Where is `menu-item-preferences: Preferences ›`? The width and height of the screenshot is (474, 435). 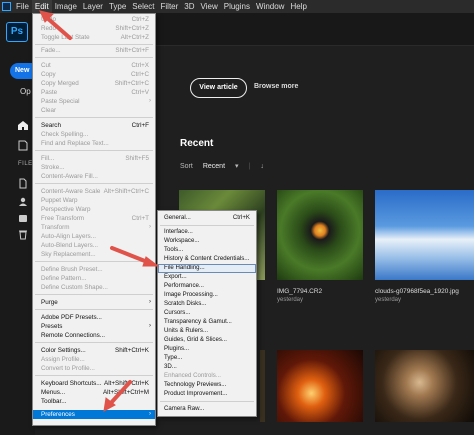
menu-item-preferences: Preferences › is located at coordinates (94, 414).